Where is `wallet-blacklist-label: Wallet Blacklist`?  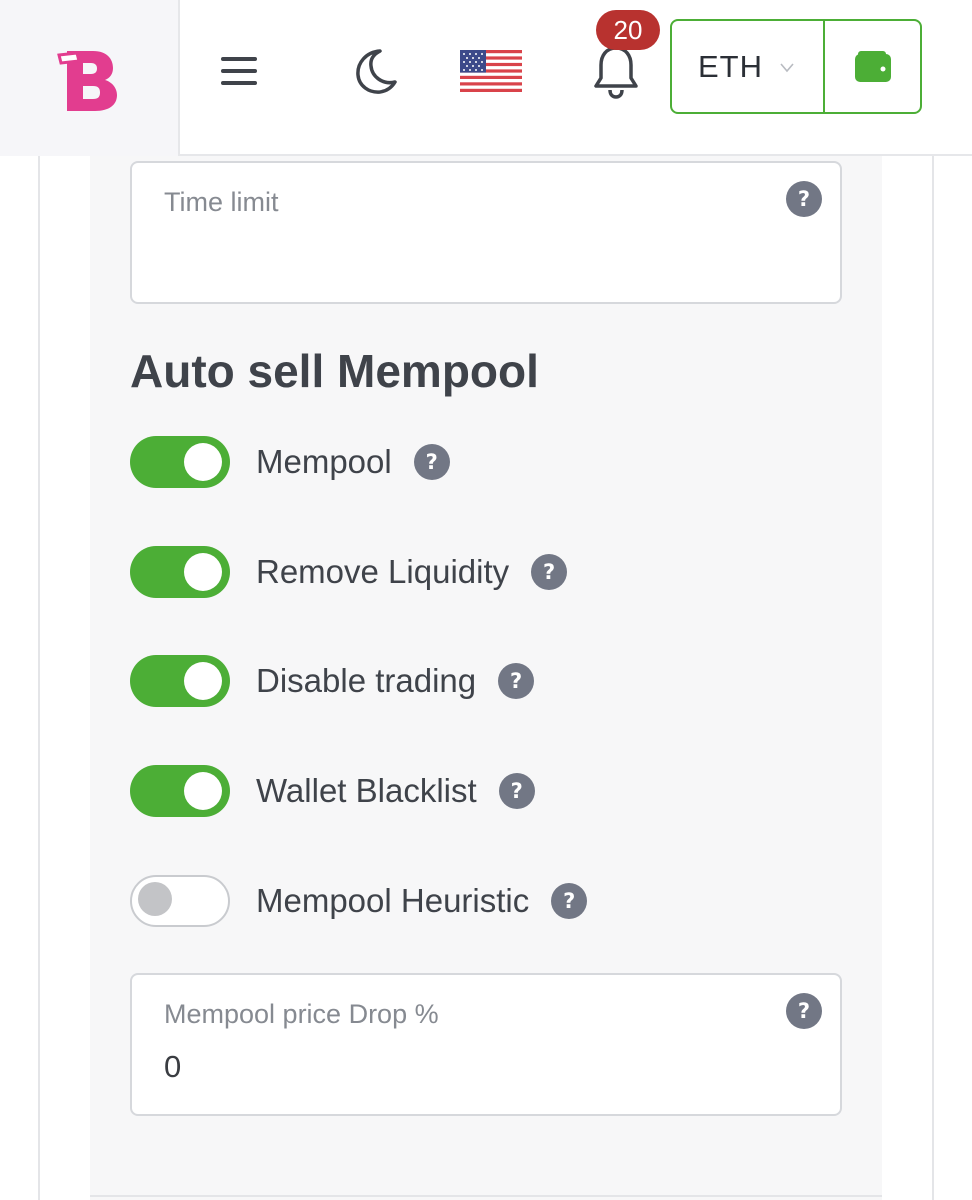
wallet-blacklist-label: Wallet Blacklist is located at coordinates (366, 790).